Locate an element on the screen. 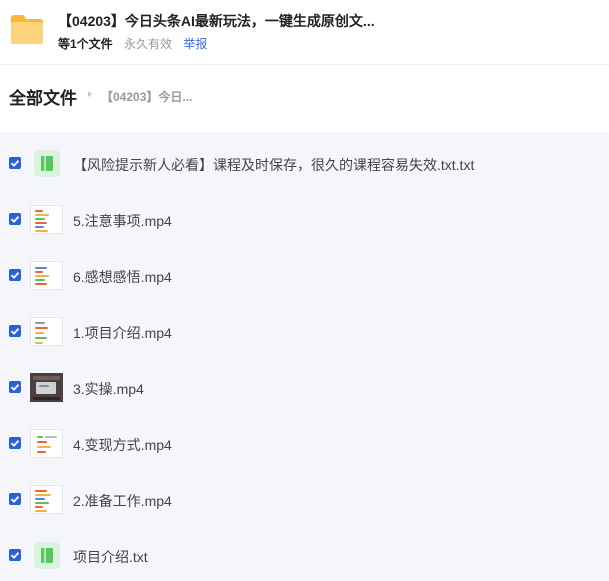 Image resolution: width=609 pixels, height=581 pixels. file-name: 项目介绍.txt is located at coordinates (110, 557).